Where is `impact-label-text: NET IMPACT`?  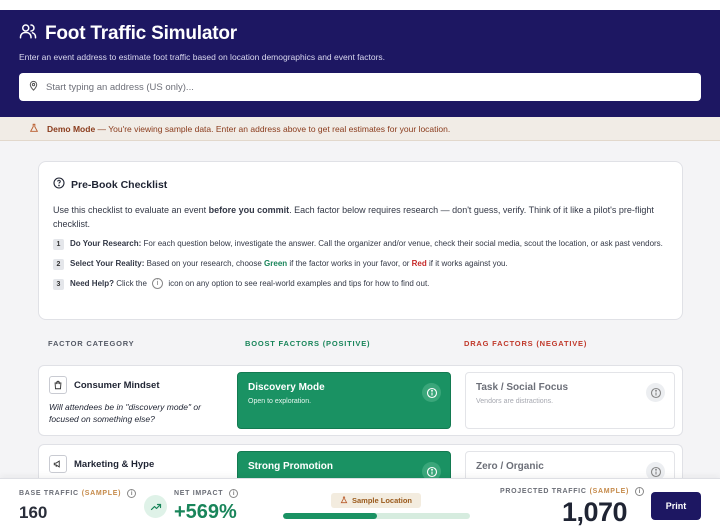 impact-label-text: NET IMPACT is located at coordinates (199, 493).